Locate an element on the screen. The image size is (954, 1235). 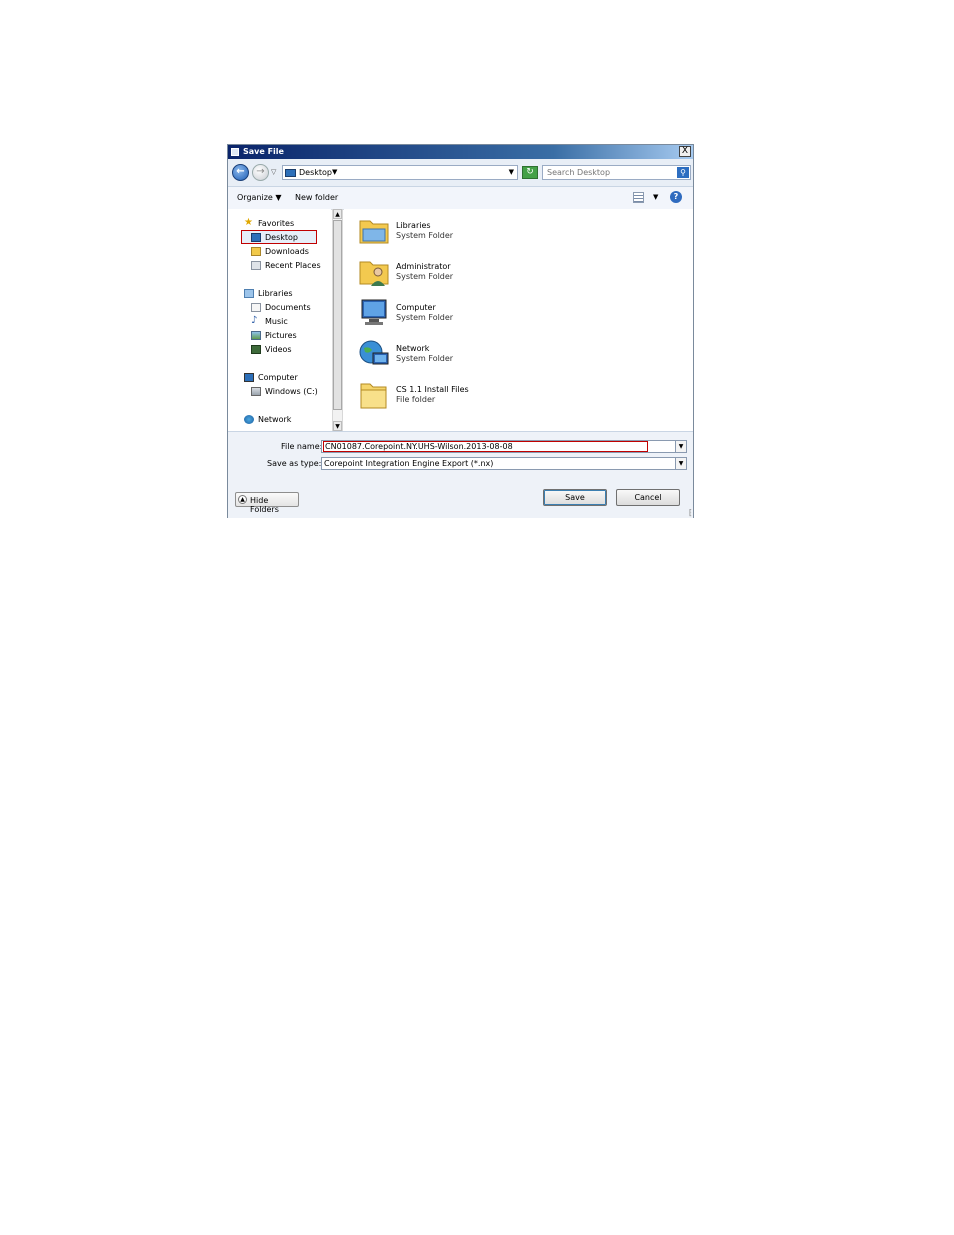
organize-button: Organize ▼ is located at coordinates (259, 197).